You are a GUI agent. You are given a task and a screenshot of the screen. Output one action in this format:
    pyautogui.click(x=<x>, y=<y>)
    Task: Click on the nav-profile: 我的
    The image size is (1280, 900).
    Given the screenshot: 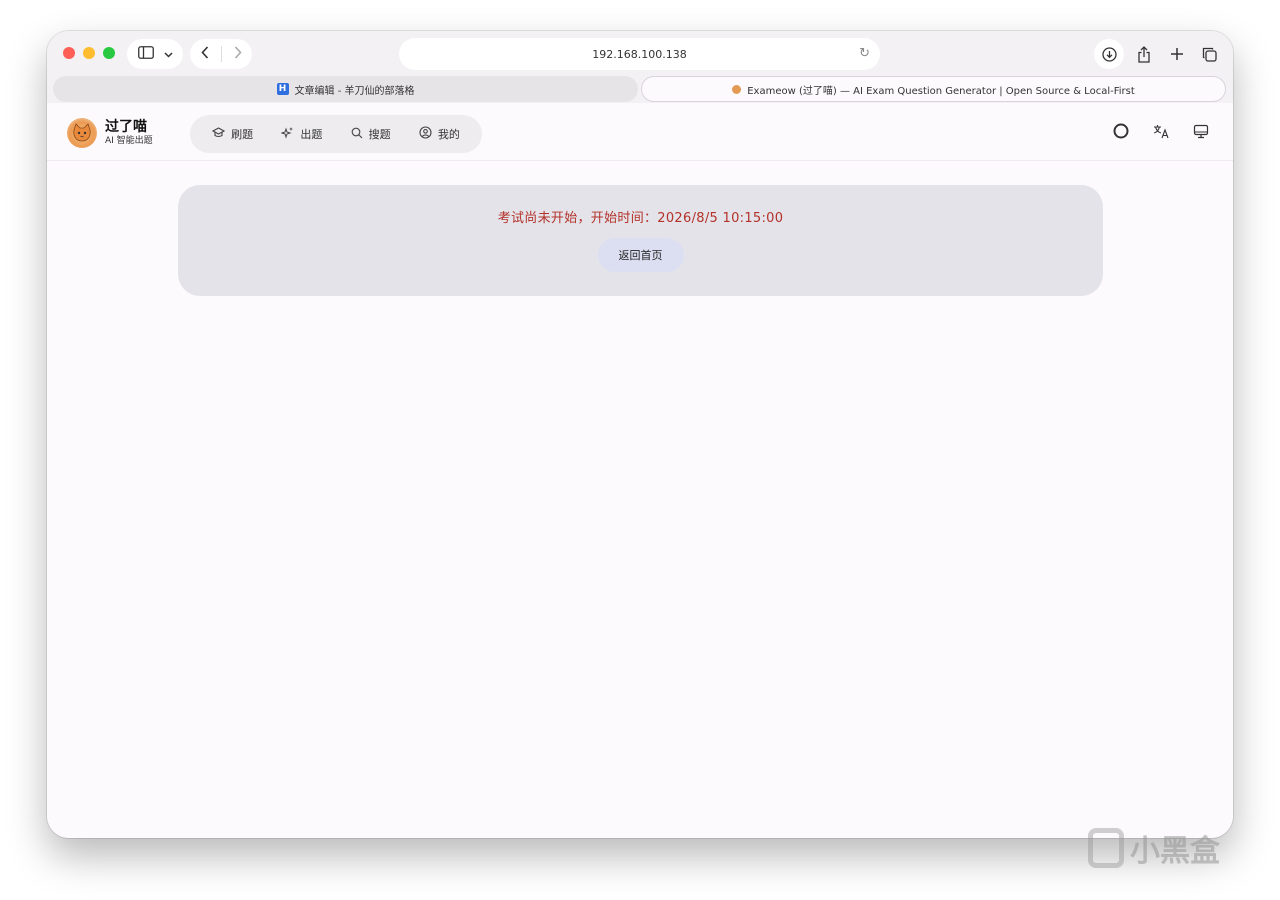 What is the action you would take?
    pyautogui.click(x=439, y=134)
    